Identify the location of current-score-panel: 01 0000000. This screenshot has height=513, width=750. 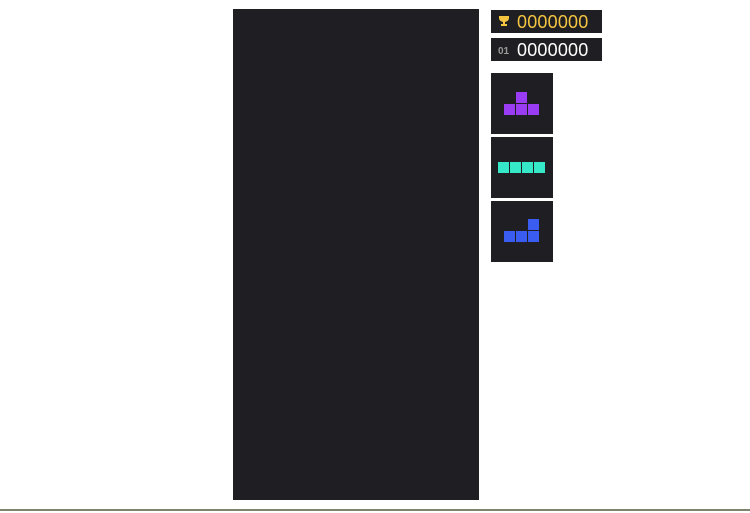
(546, 49).